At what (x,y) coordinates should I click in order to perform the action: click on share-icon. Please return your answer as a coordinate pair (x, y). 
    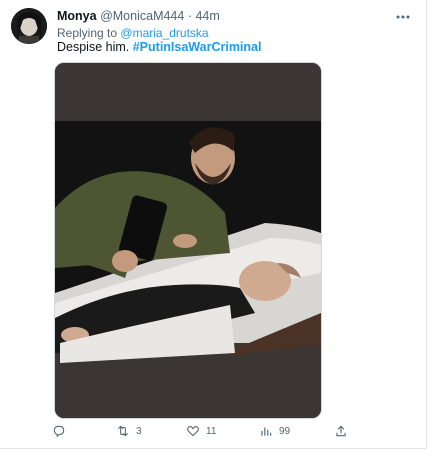
    Looking at the image, I should click on (341, 431).